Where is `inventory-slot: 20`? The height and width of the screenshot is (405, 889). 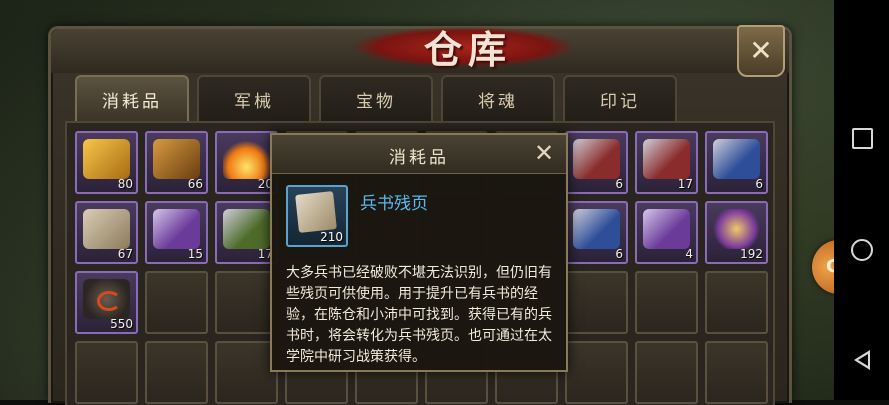
inventory-slot: 20 is located at coordinates (246, 162).